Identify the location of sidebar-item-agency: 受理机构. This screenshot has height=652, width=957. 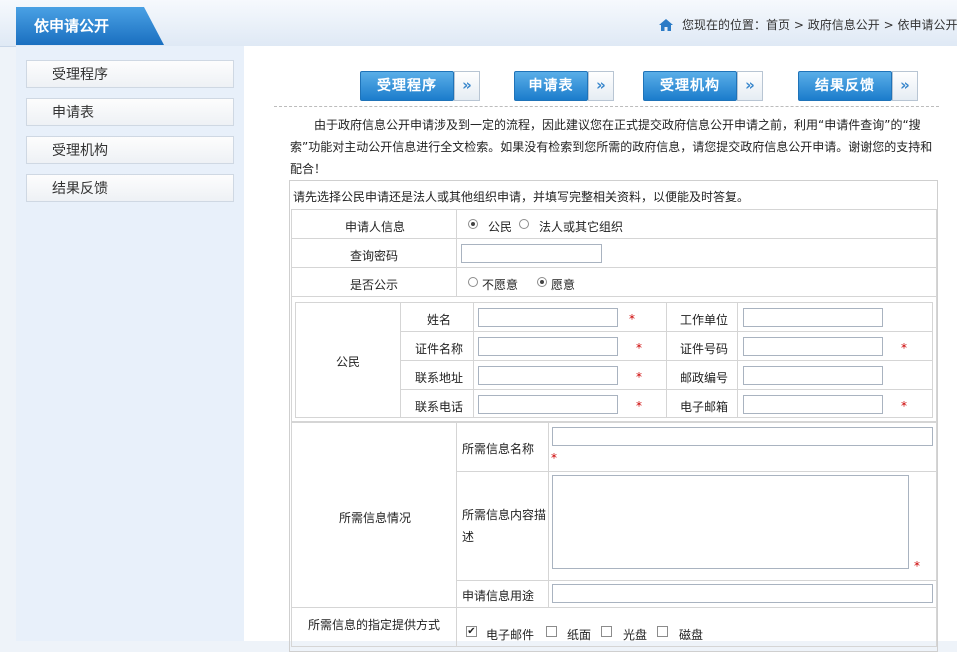
(130, 150).